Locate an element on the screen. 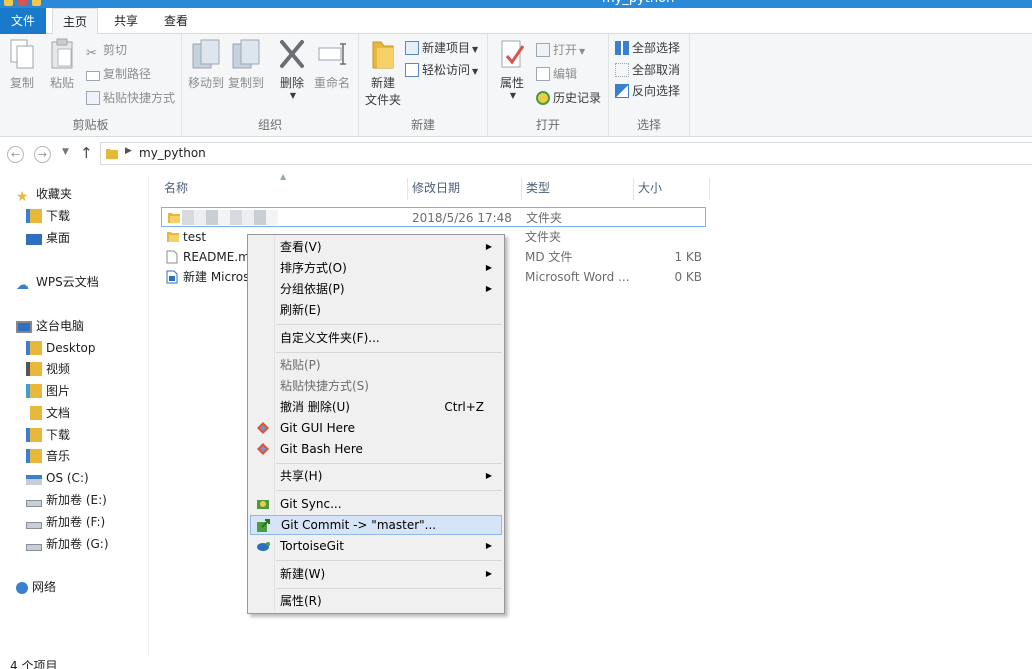 The image size is (1032, 669). tab-share: 共享 is located at coordinates (126, 21).